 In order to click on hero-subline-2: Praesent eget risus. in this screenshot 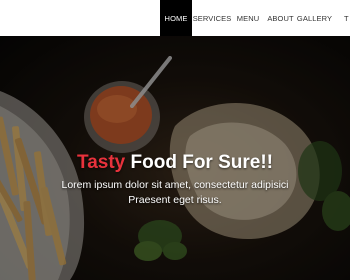, I will do `click(175, 200)`.